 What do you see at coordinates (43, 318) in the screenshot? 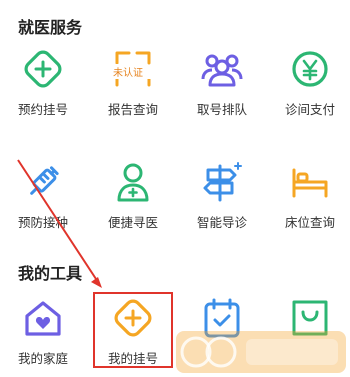
I see `home-heart-icon` at bounding box center [43, 318].